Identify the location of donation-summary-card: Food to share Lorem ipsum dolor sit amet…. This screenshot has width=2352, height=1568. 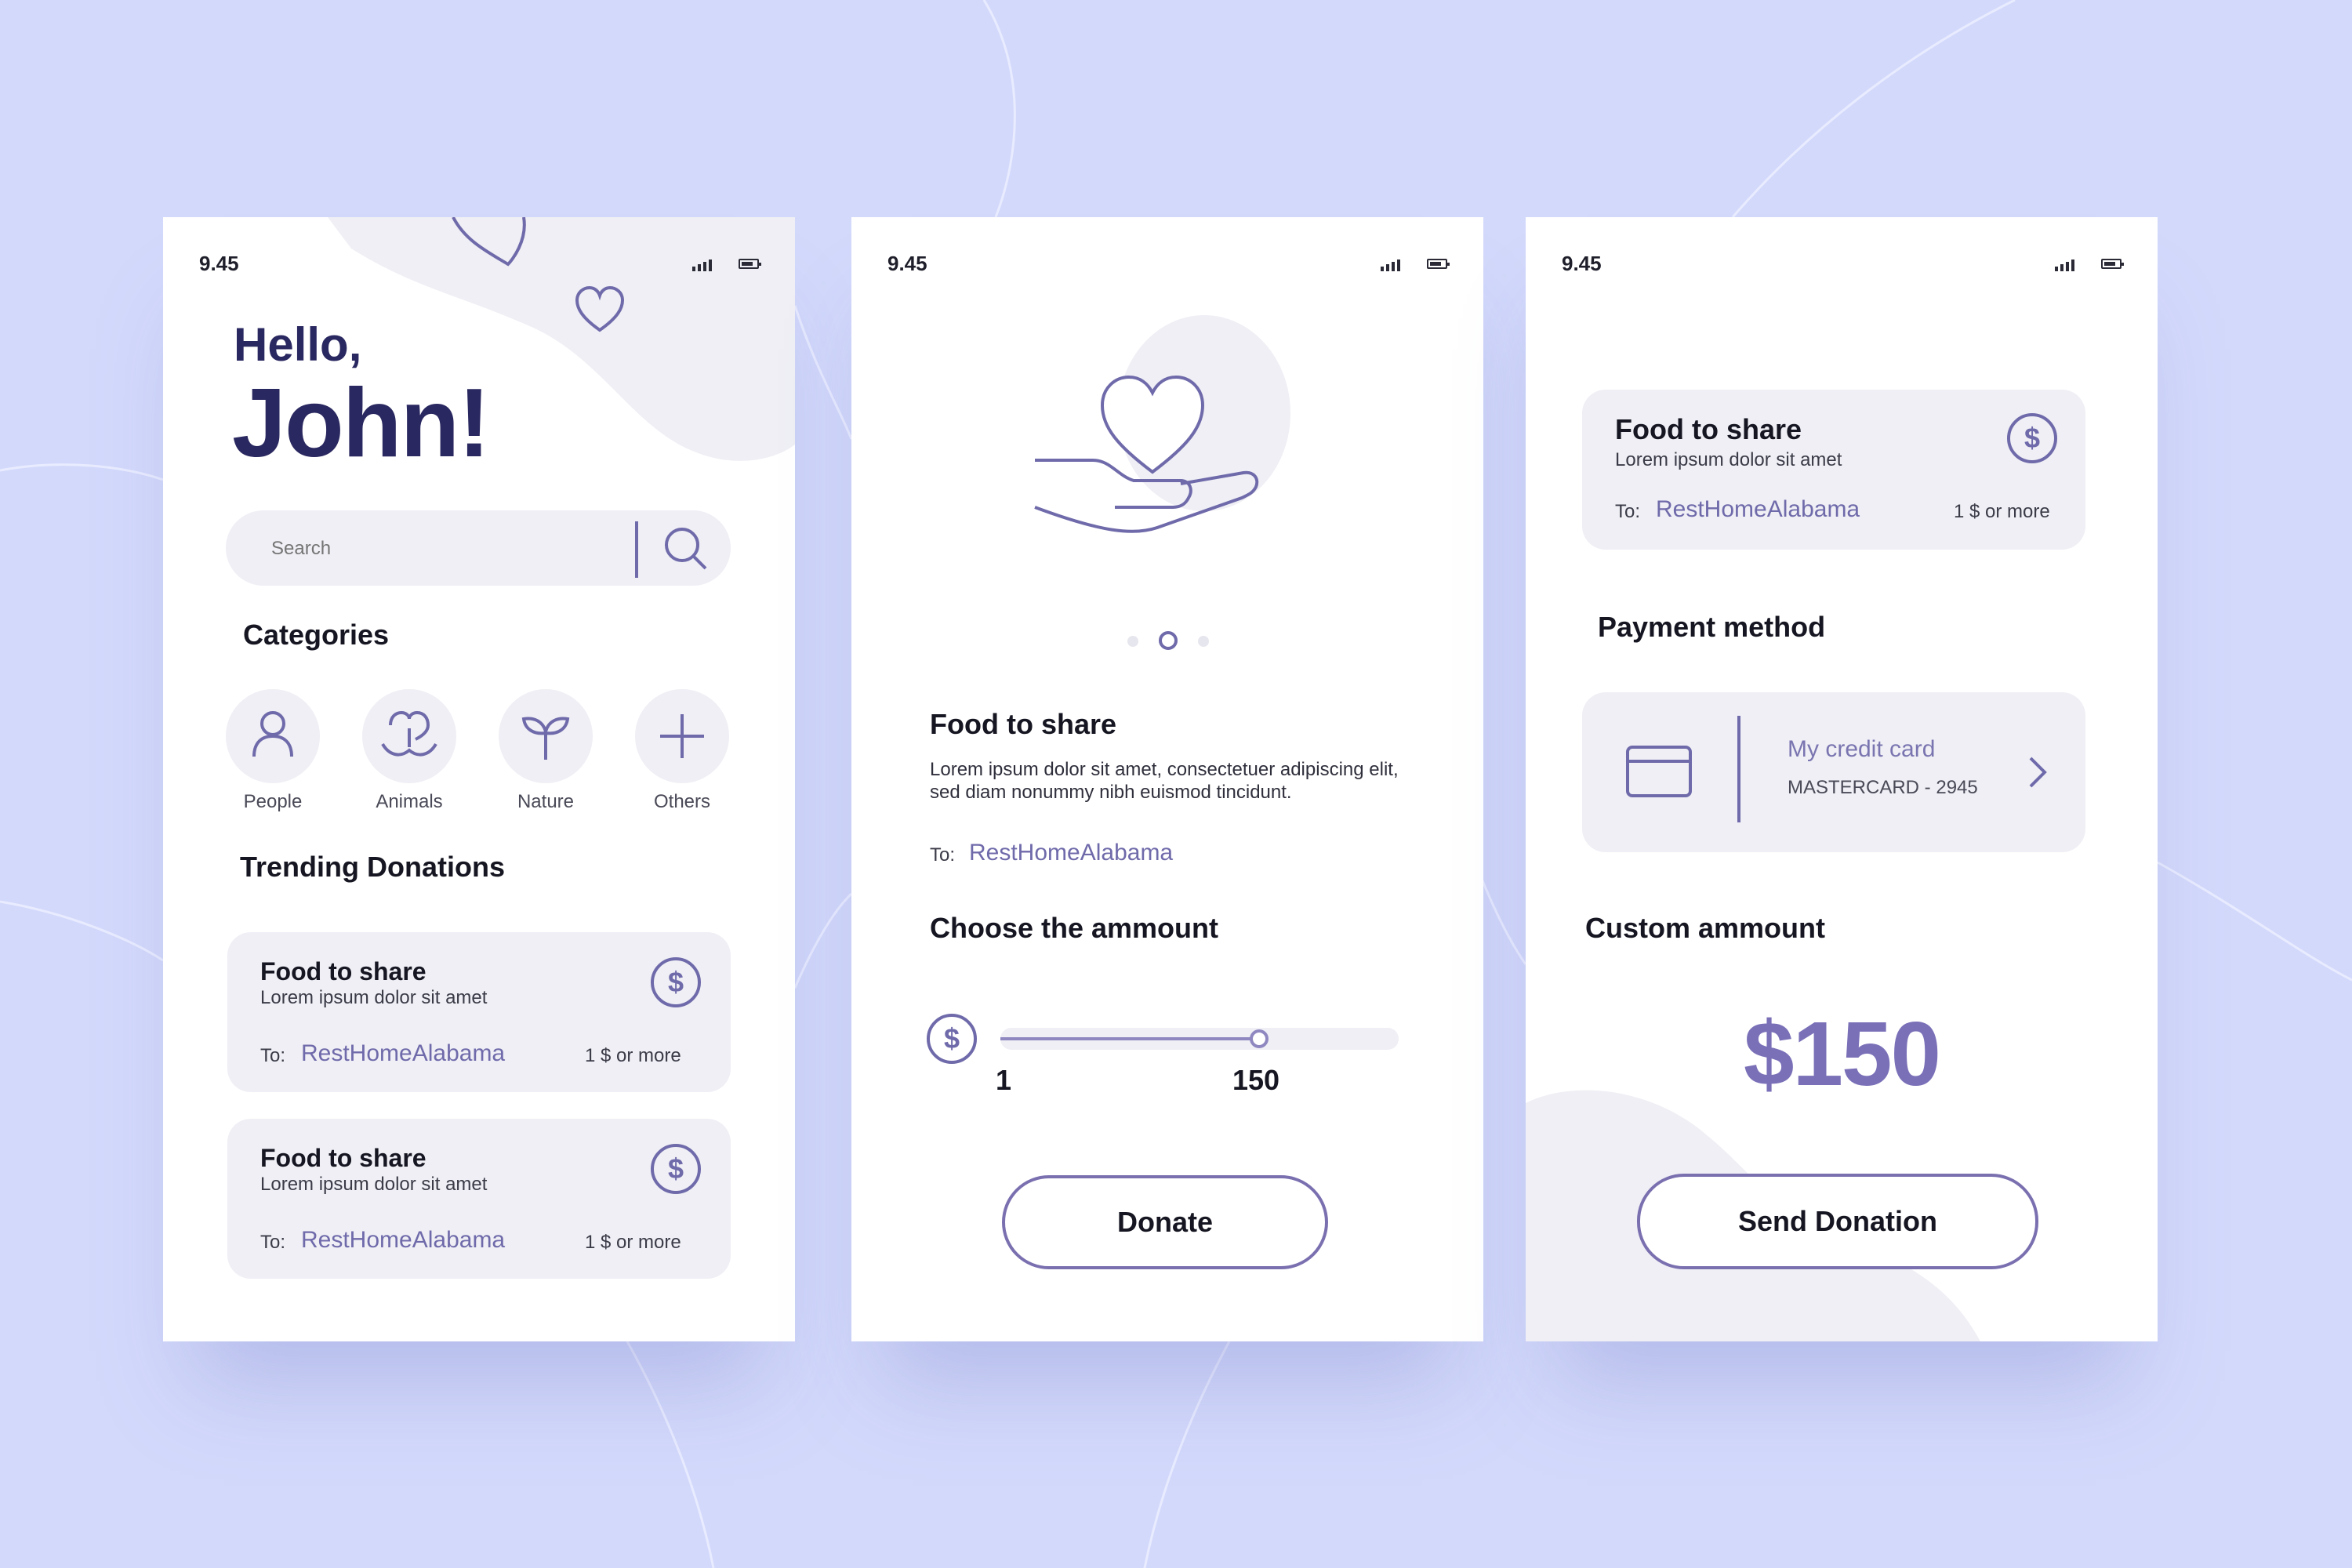
(1833, 470).